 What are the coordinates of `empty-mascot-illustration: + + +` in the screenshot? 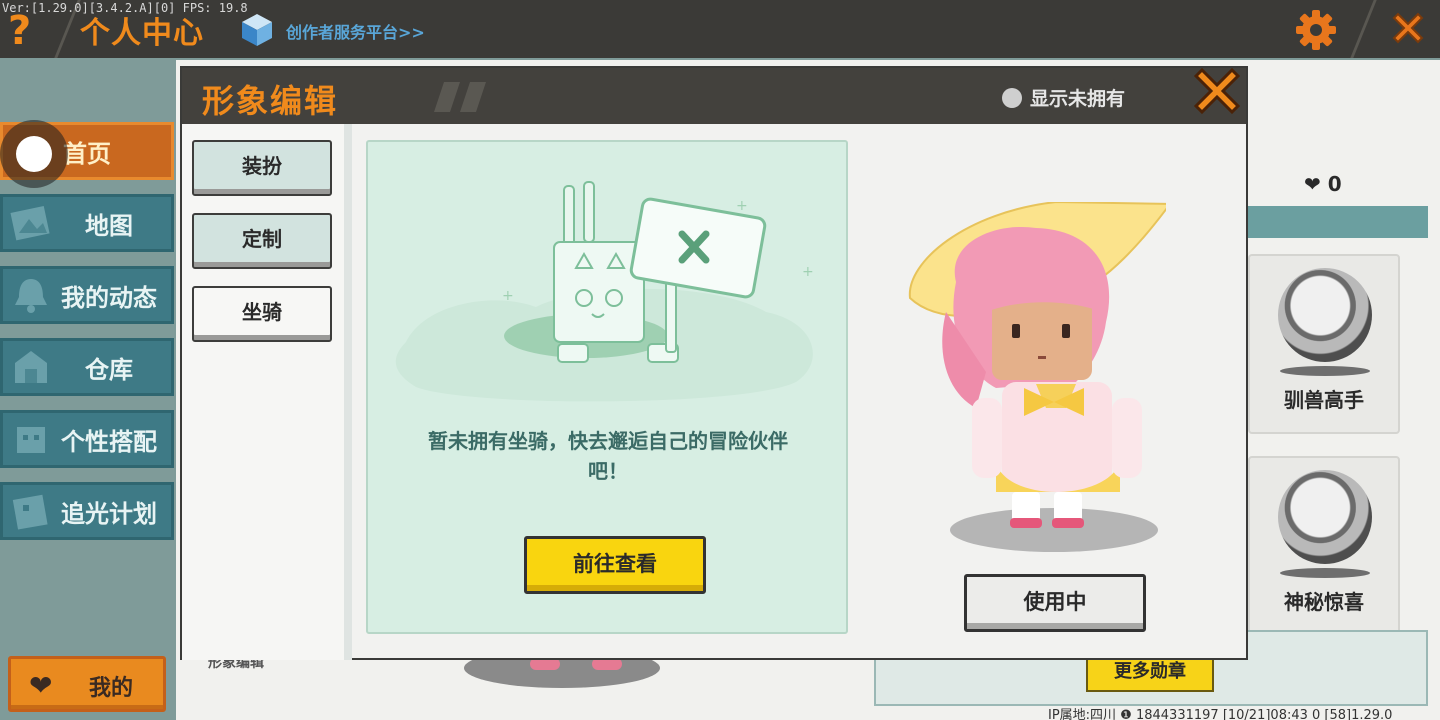 It's located at (604, 291).